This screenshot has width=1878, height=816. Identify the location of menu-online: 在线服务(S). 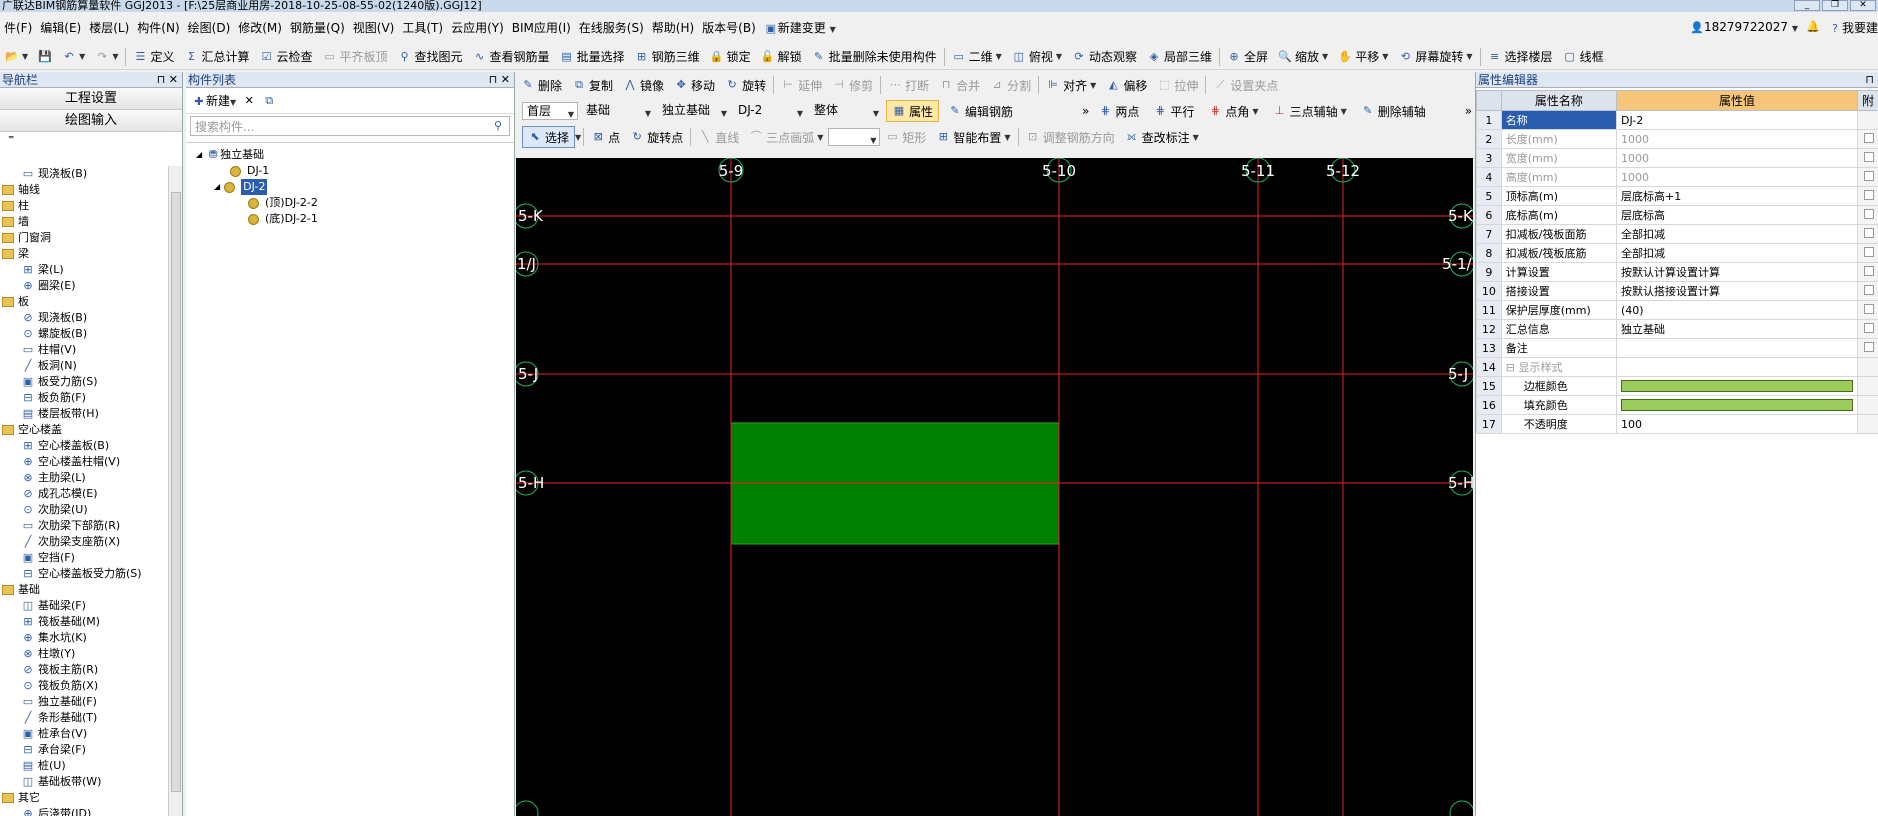
(611, 27).